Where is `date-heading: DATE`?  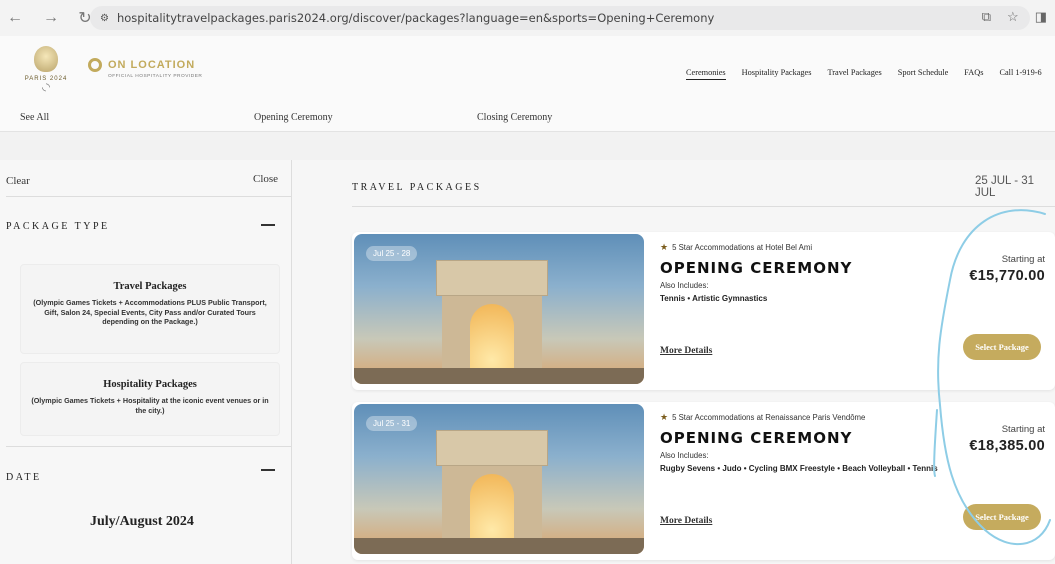
date-heading: DATE is located at coordinates (24, 477).